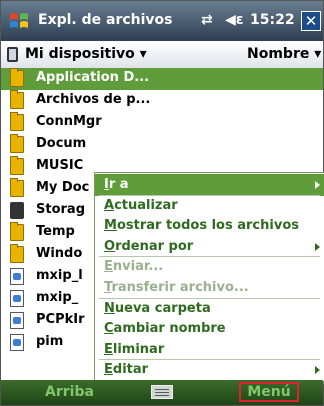 This screenshot has height=406, width=324. Describe the element at coordinates (162, 123) in the screenshot. I see `file-list-item: ConnMgr` at that location.